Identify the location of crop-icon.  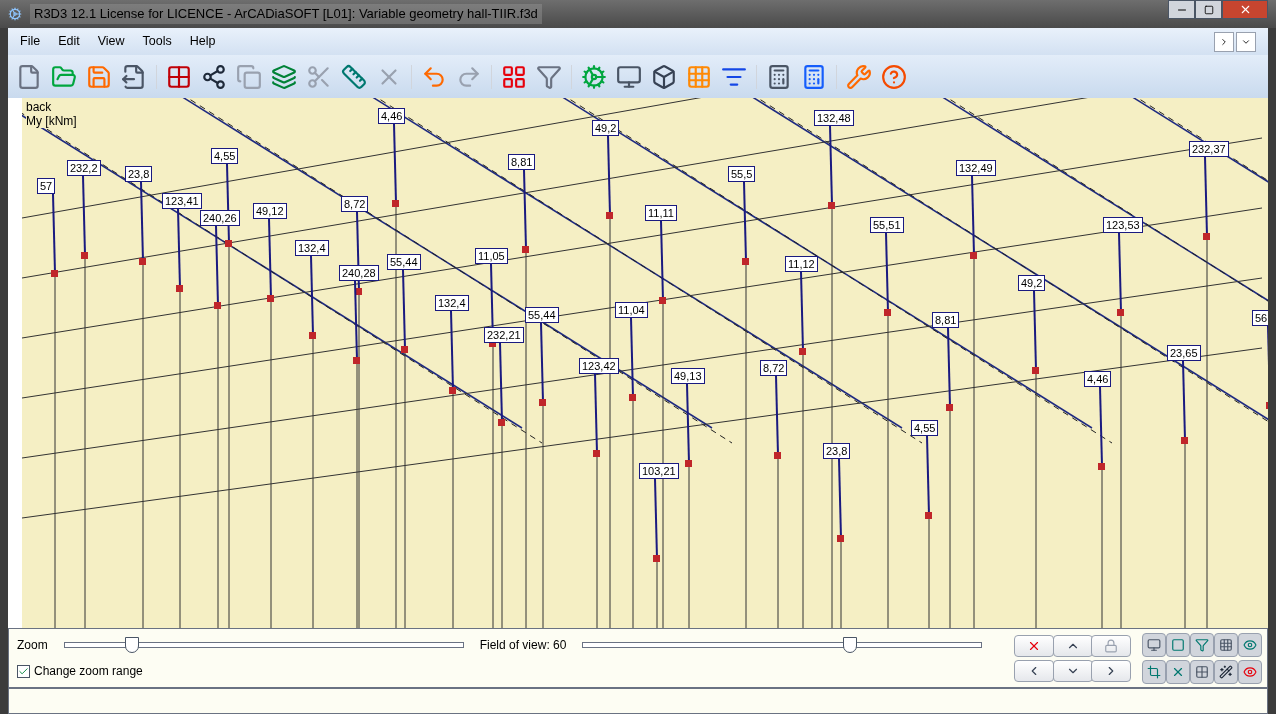
(1154, 671).